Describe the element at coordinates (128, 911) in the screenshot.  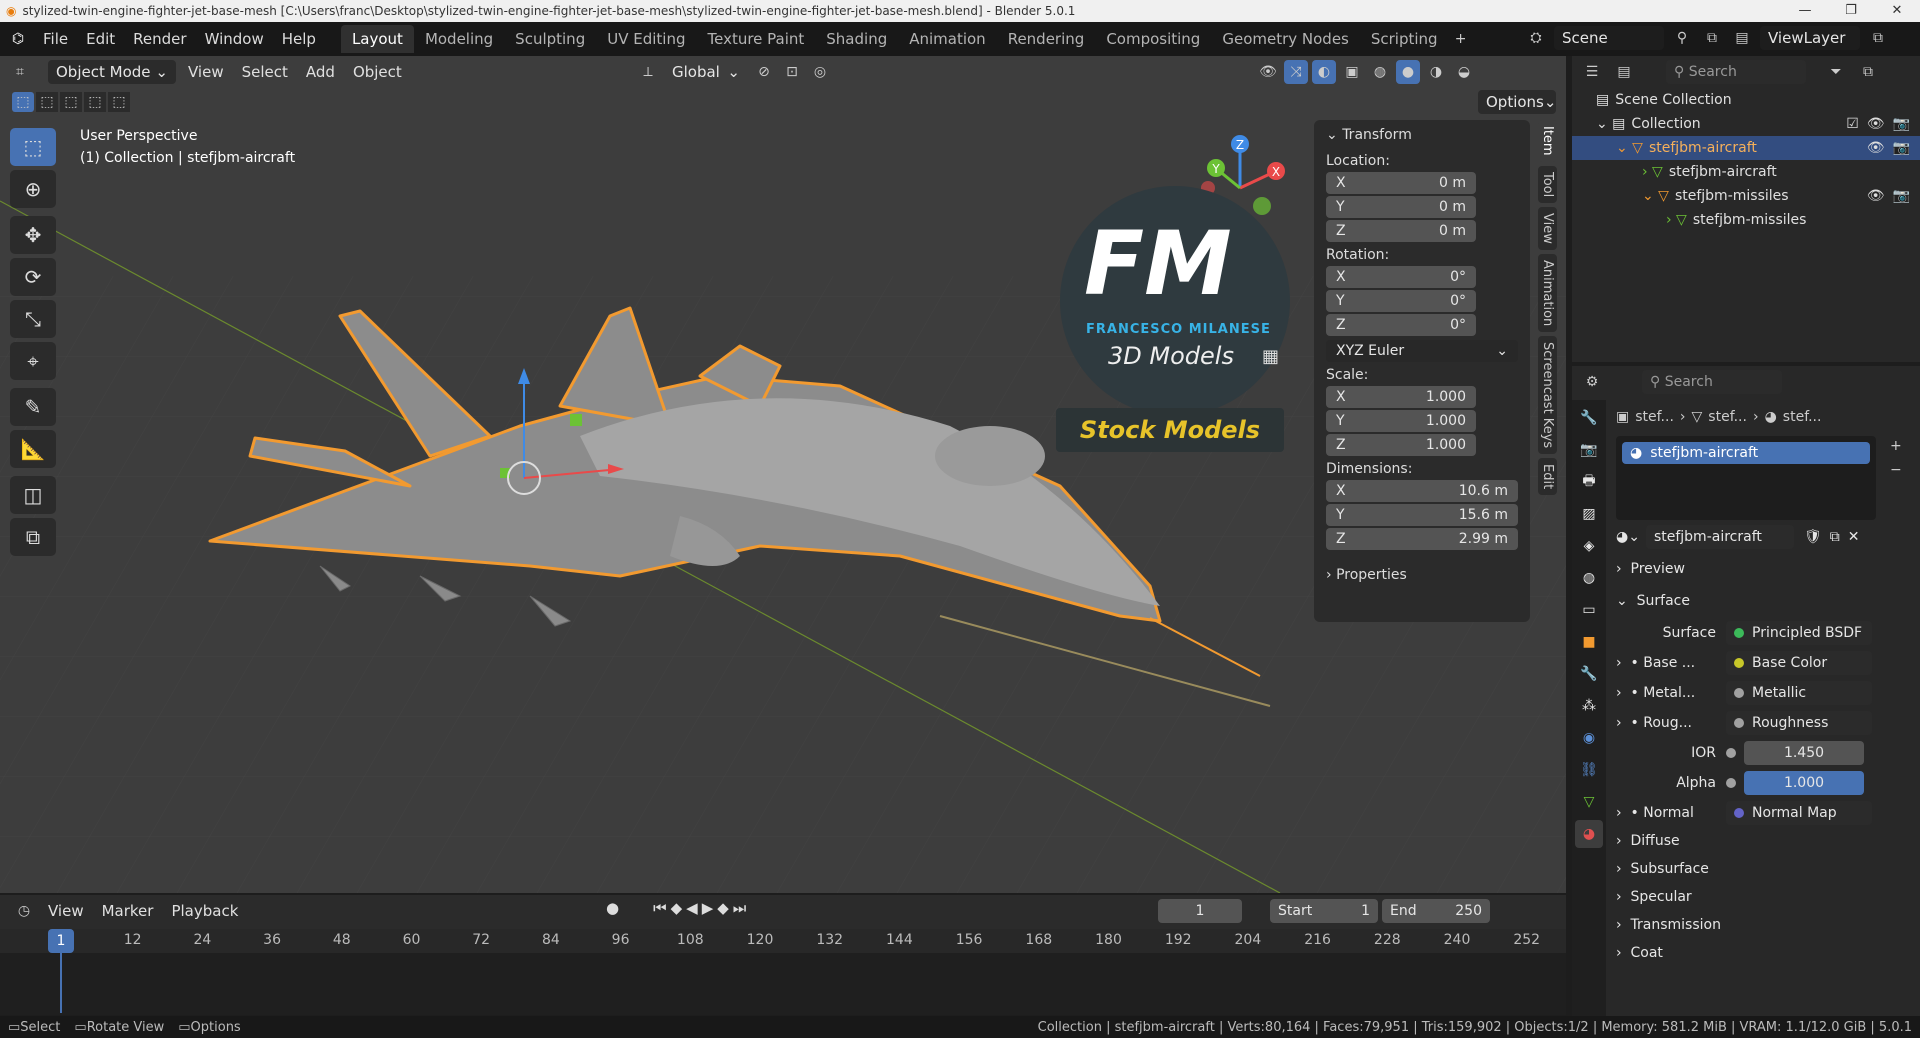
I see `timeline-menu-marker: Marker` at that location.